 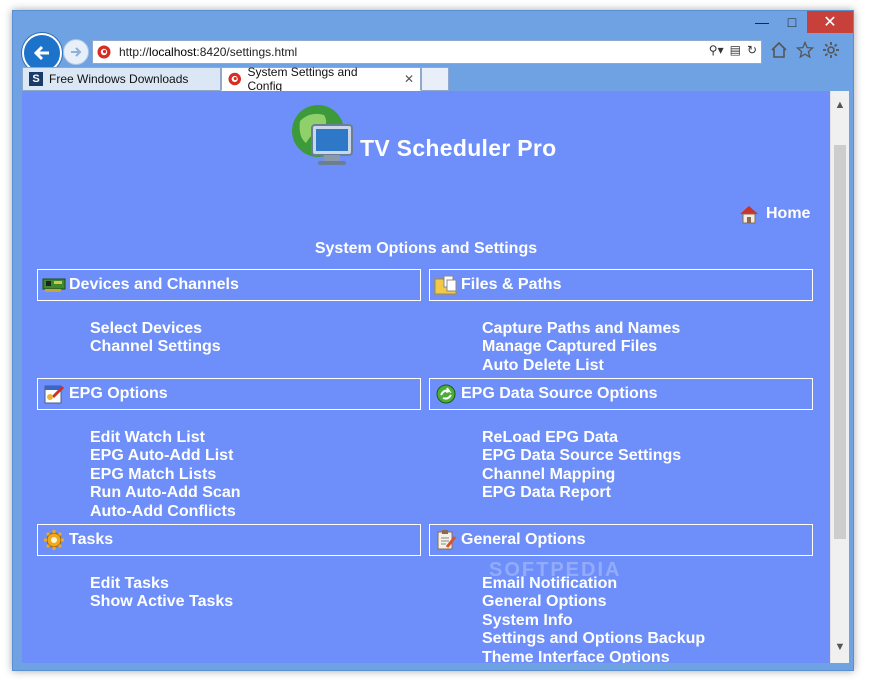 What do you see at coordinates (154, 284) in the screenshot?
I see `panel-title: Devices and Channels` at bounding box center [154, 284].